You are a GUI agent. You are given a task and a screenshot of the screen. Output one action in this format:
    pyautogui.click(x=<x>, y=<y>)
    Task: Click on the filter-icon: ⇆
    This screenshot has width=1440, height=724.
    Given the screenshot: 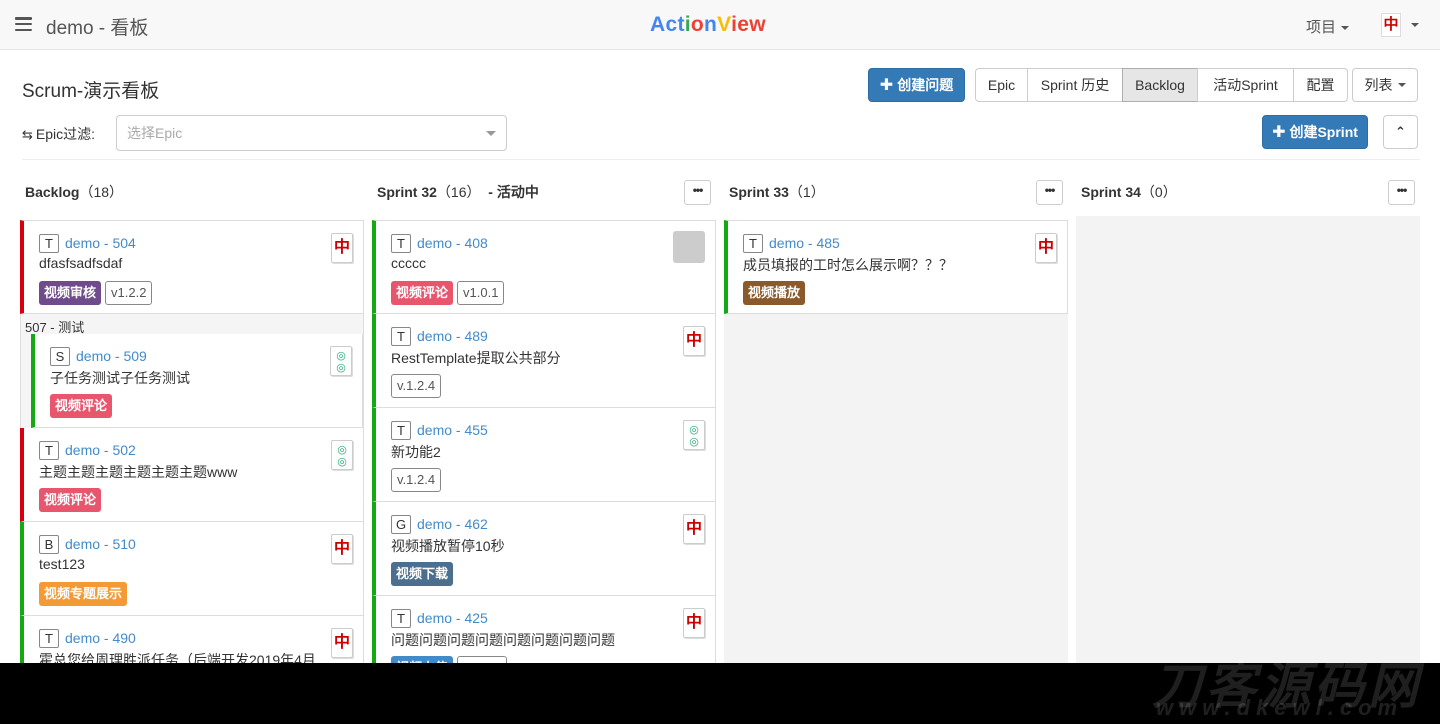 What is the action you would take?
    pyautogui.click(x=27, y=134)
    